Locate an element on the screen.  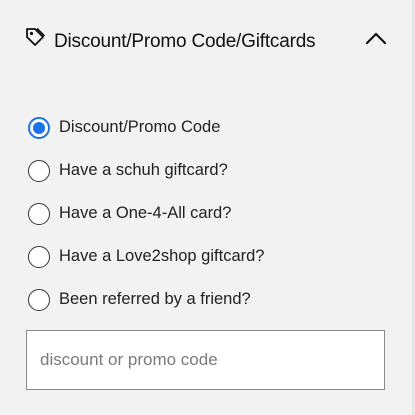
option-label: Have a One-4-All card? is located at coordinates (145, 213).